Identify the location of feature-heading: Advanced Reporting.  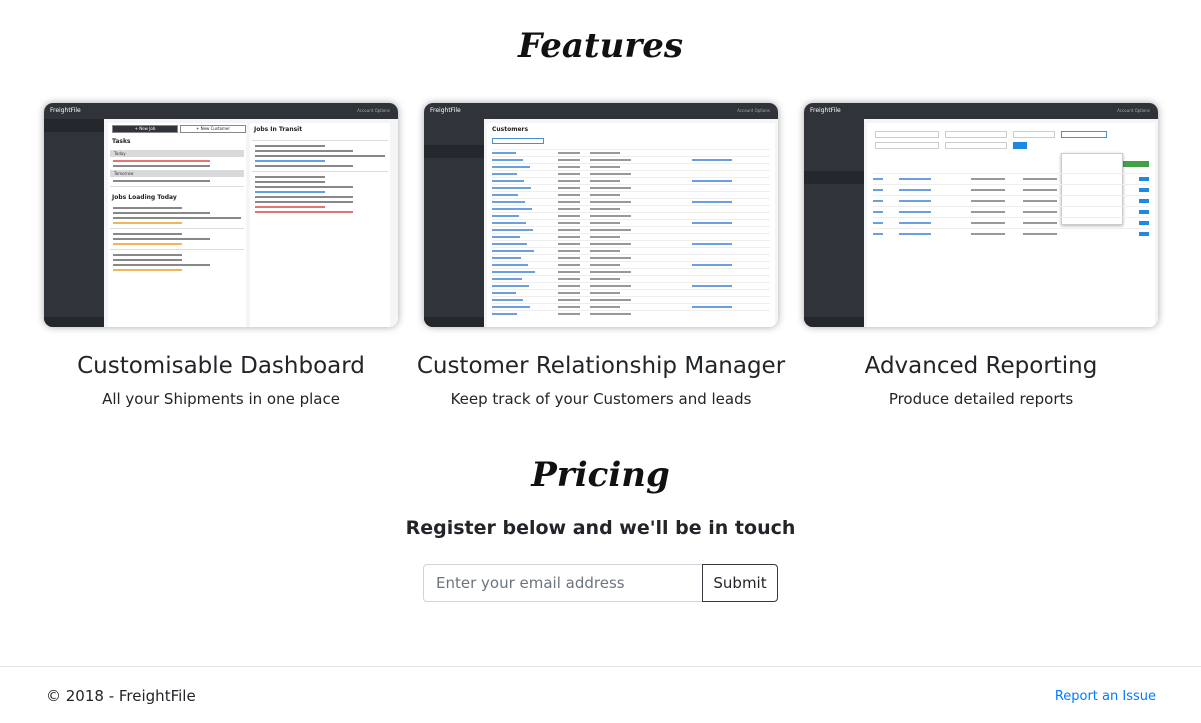
(981, 366).